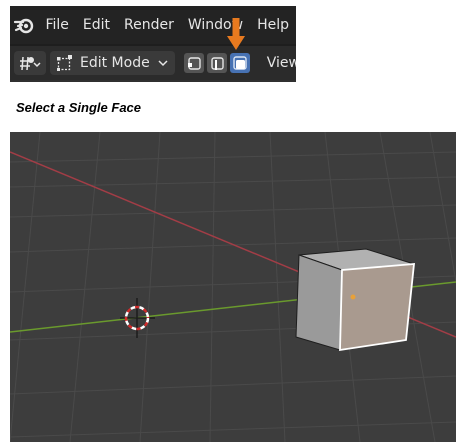  What do you see at coordinates (281, 63) in the screenshot?
I see `view-menu: View` at bounding box center [281, 63].